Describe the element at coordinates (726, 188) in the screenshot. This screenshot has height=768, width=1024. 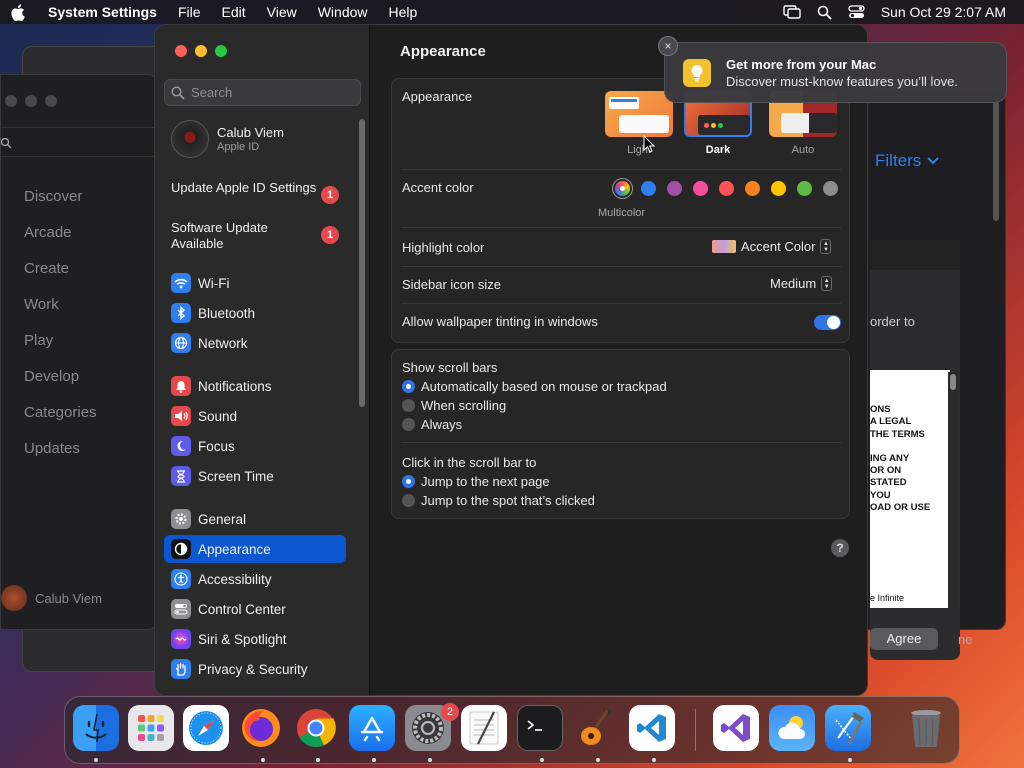
I see `accent-red-swatch` at that location.